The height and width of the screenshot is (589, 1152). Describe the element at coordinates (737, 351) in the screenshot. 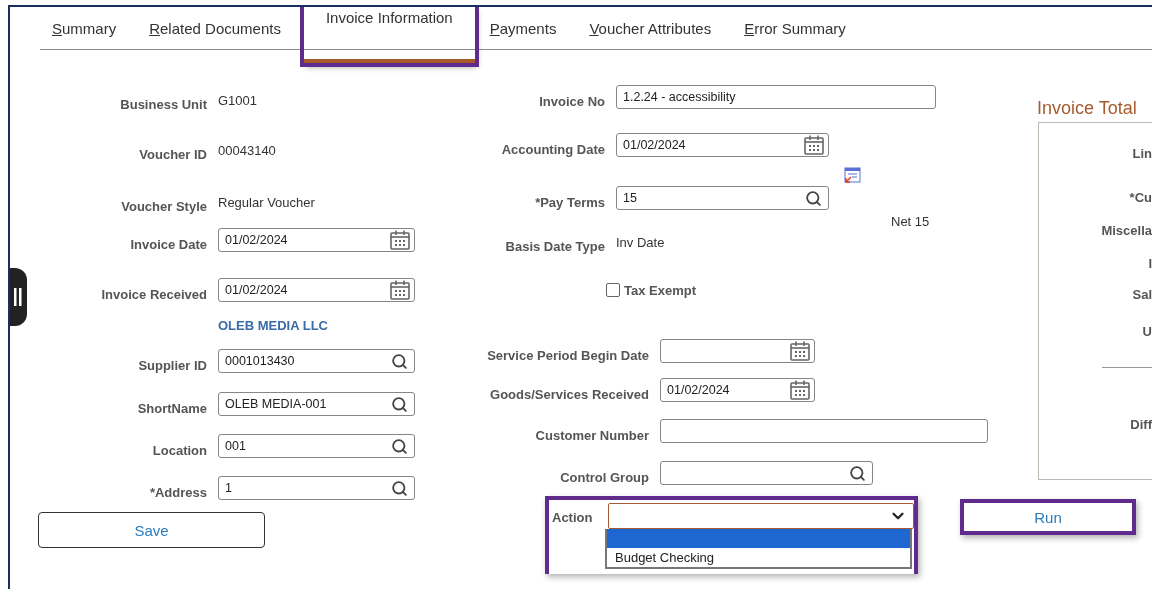

I see `date-field` at that location.